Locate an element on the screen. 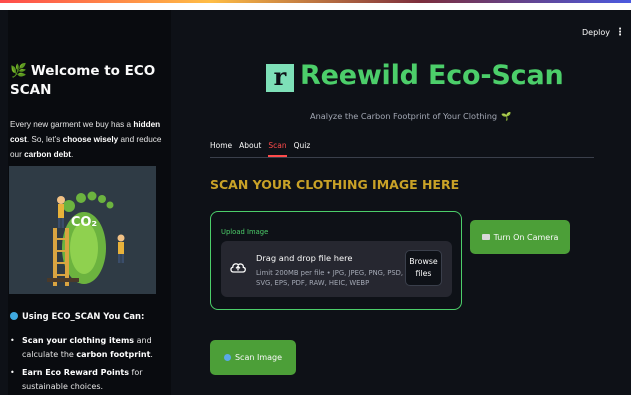 This screenshot has width=631, height=395. intro-text-4: . is located at coordinates (72, 154).